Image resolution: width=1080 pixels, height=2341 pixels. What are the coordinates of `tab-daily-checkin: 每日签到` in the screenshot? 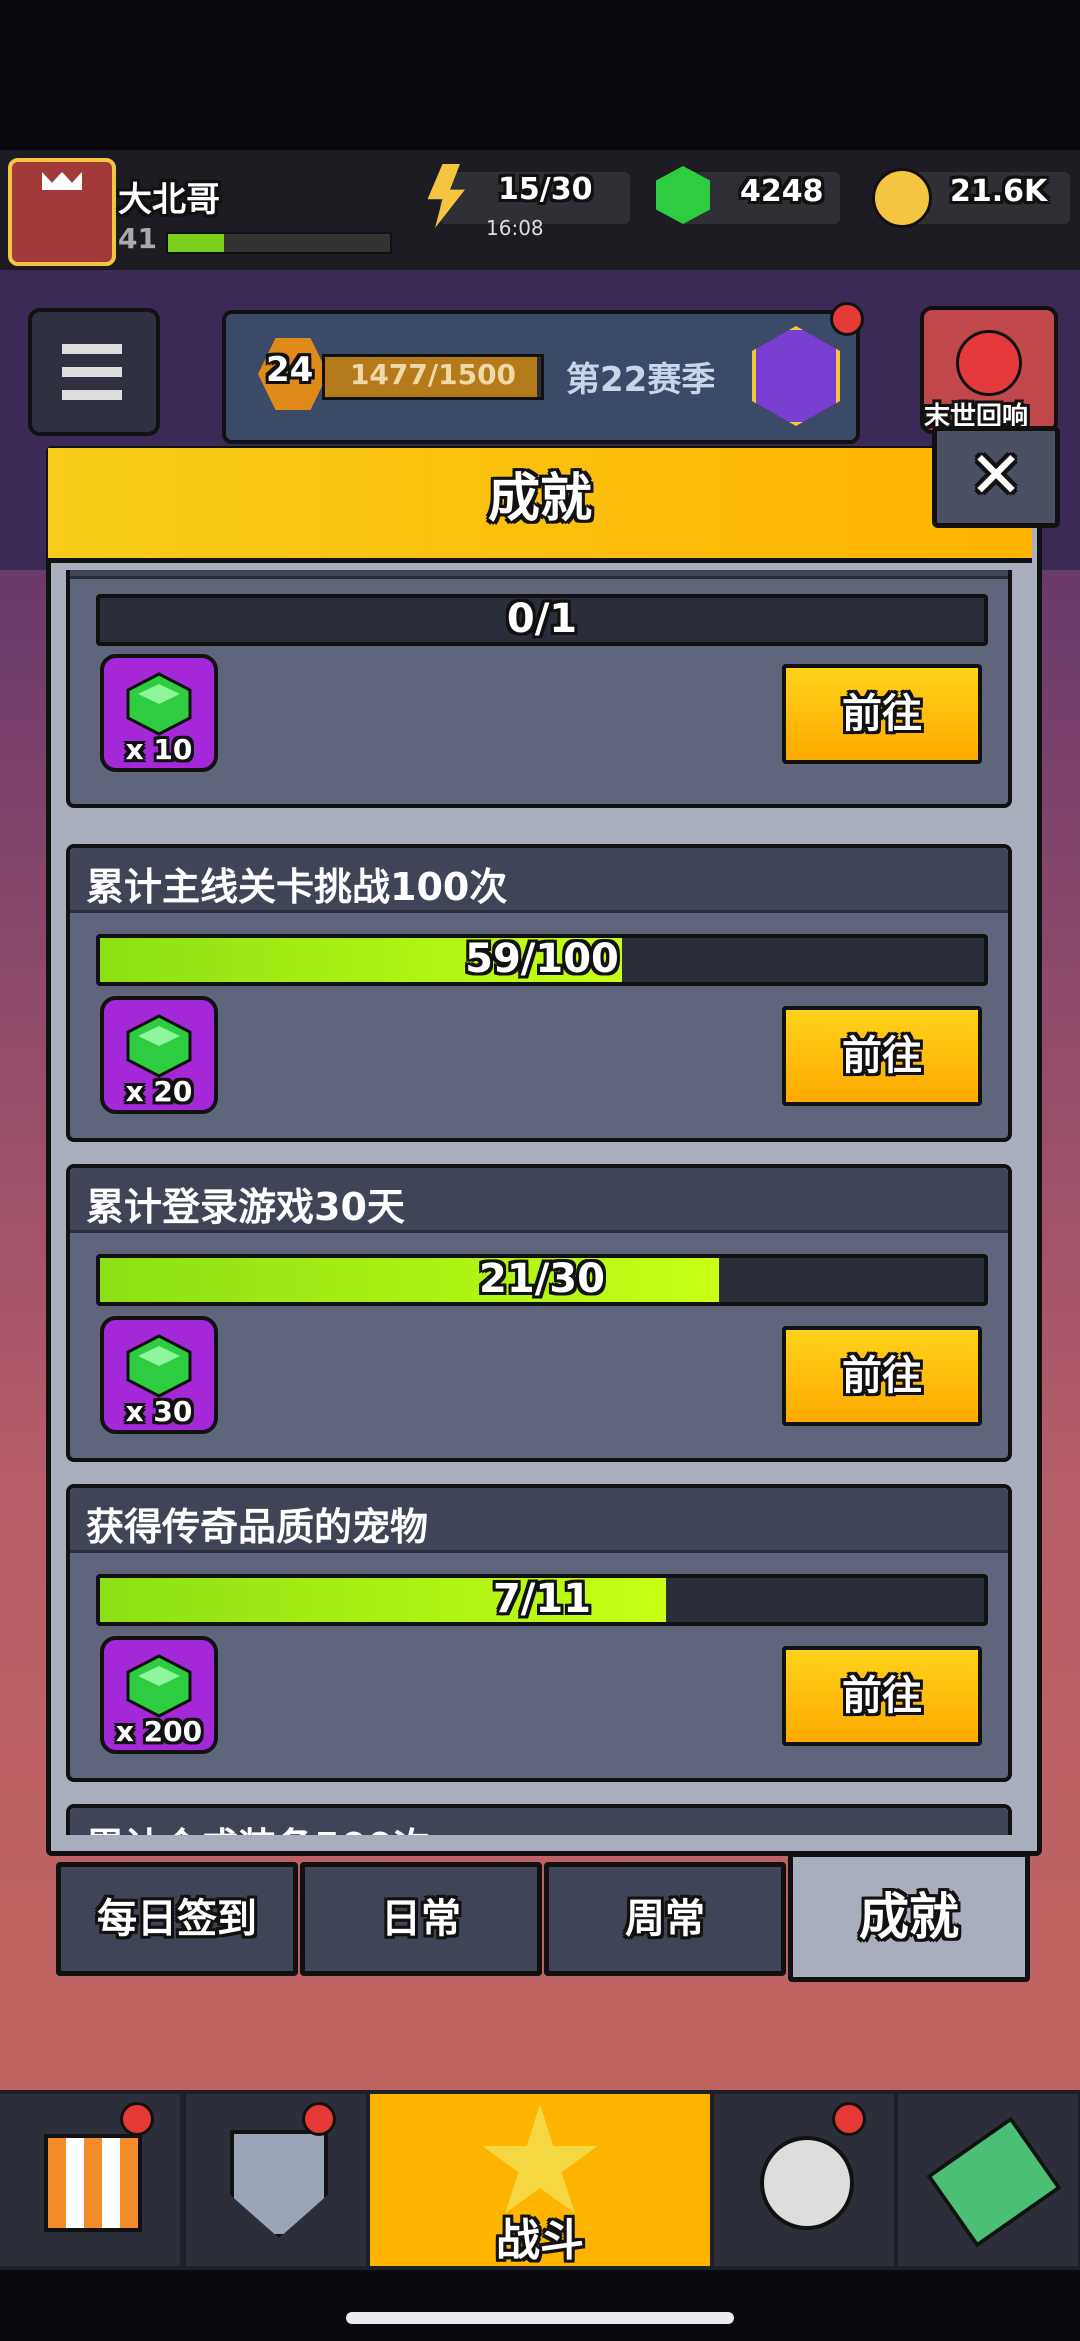 It's located at (177, 1919).